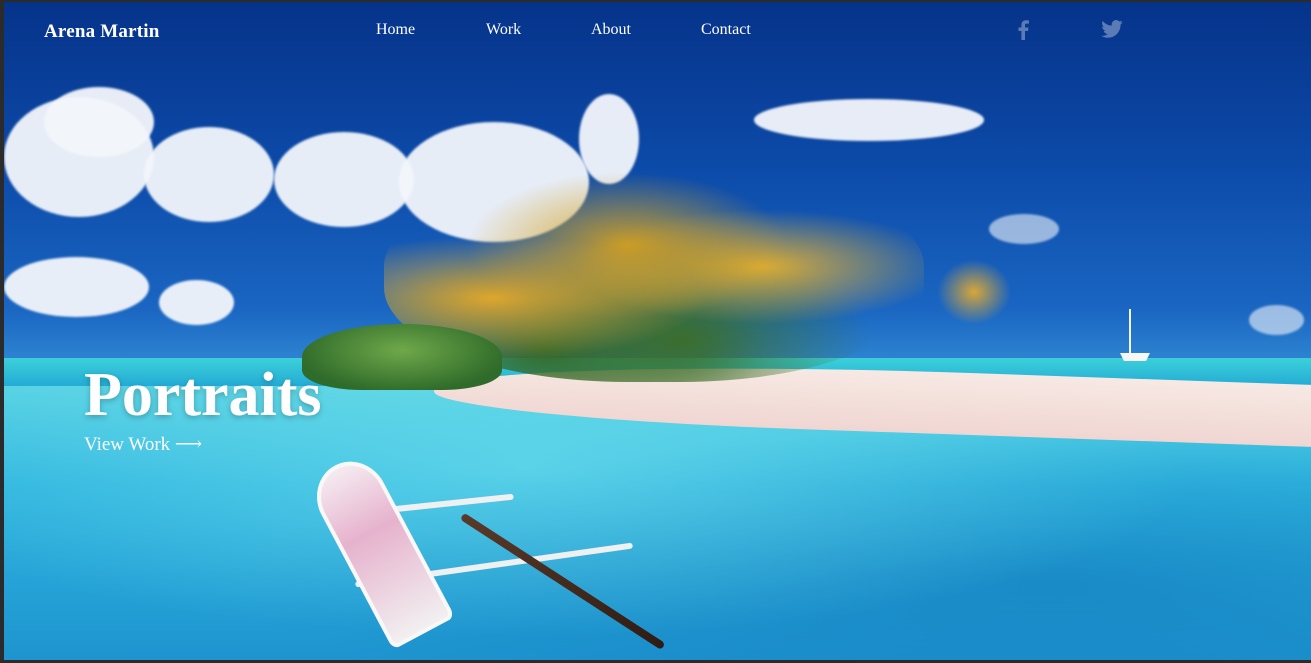  I want to click on nav-home: Home, so click(395, 30).